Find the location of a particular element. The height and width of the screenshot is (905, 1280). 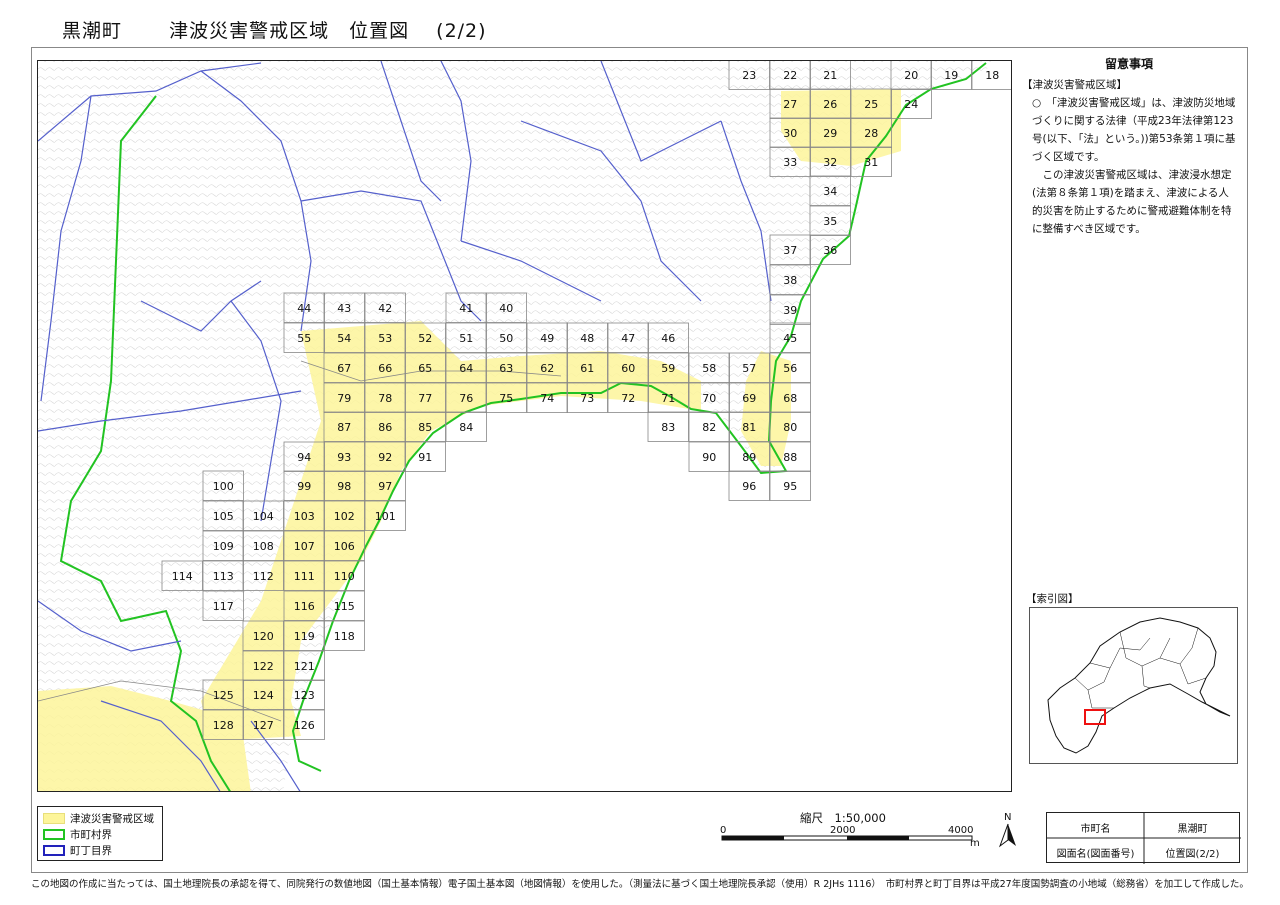

grid-cell-label: 82 is located at coordinates (709, 427).